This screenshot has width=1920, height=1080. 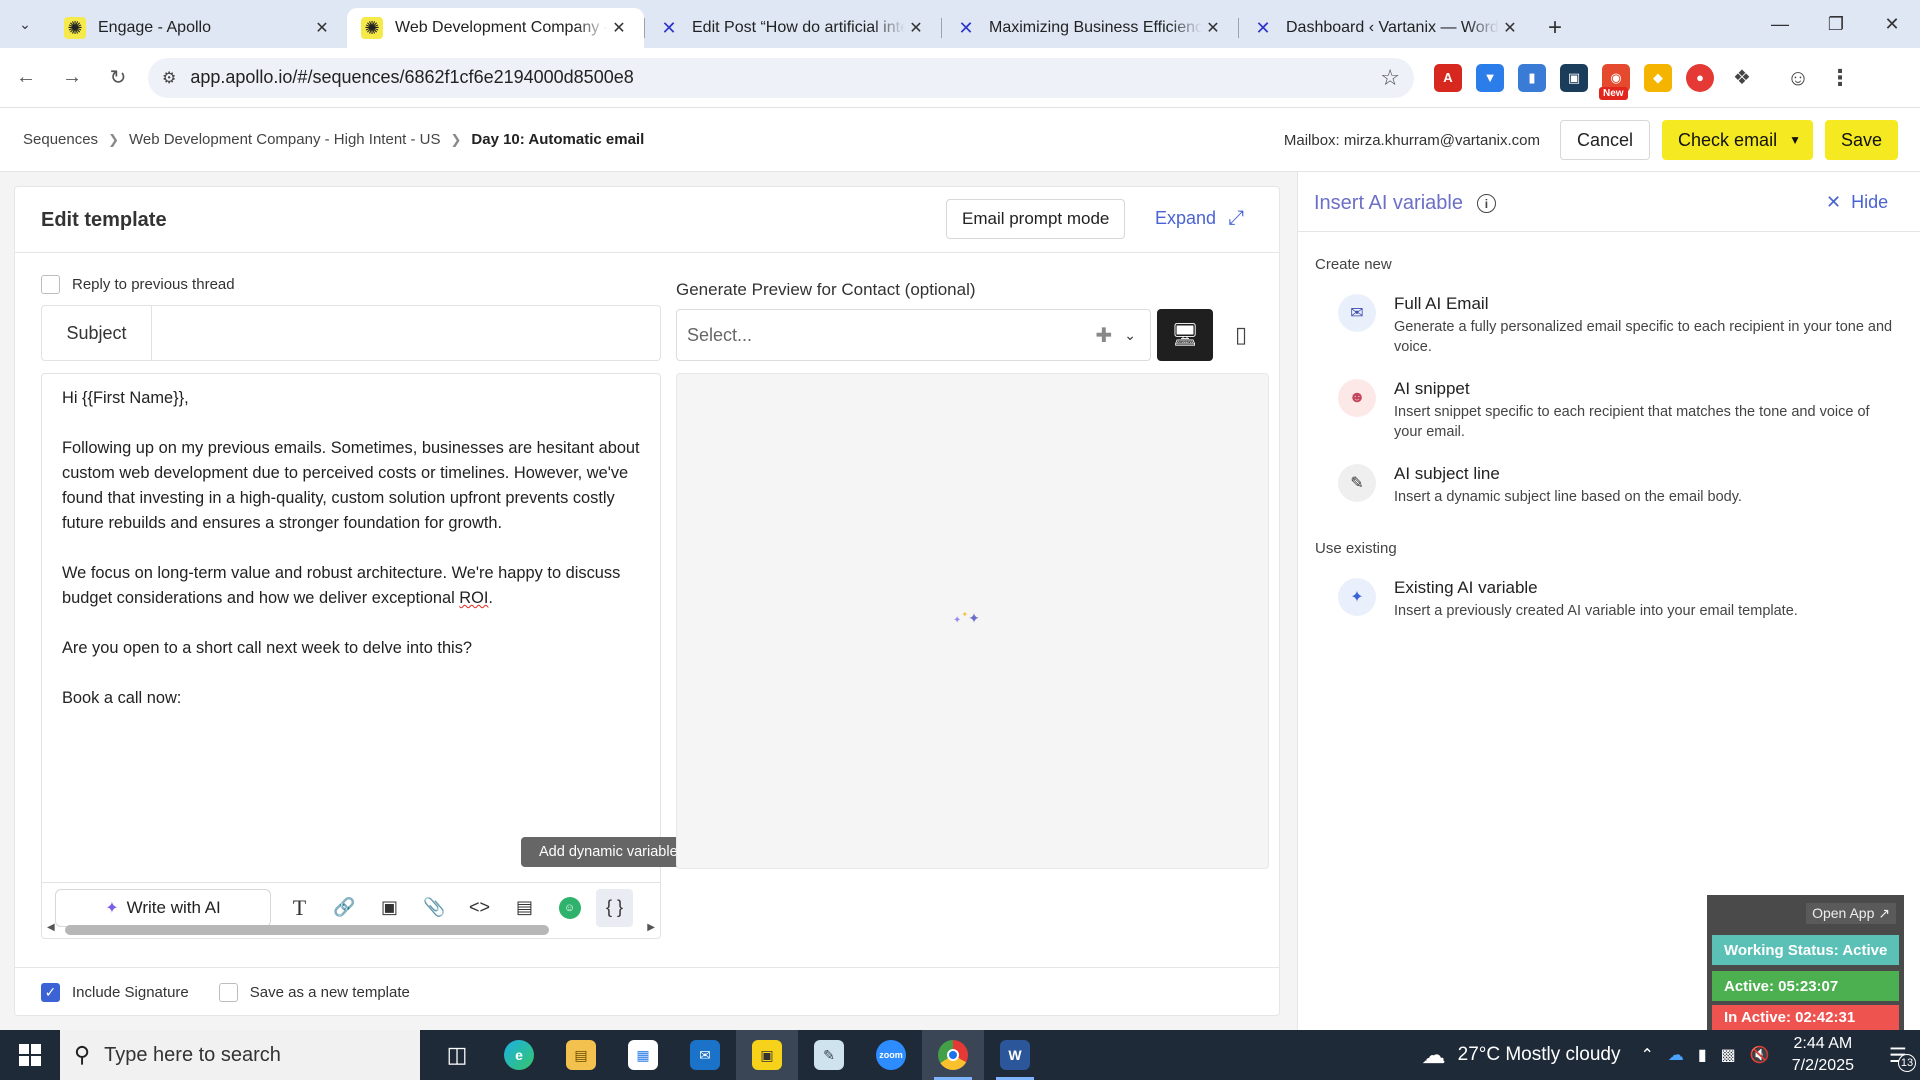 What do you see at coordinates (198, 28) in the screenshot?
I see `browser-tab-engage: ✺ Engage - Apollo ✕` at bounding box center [198, 28].